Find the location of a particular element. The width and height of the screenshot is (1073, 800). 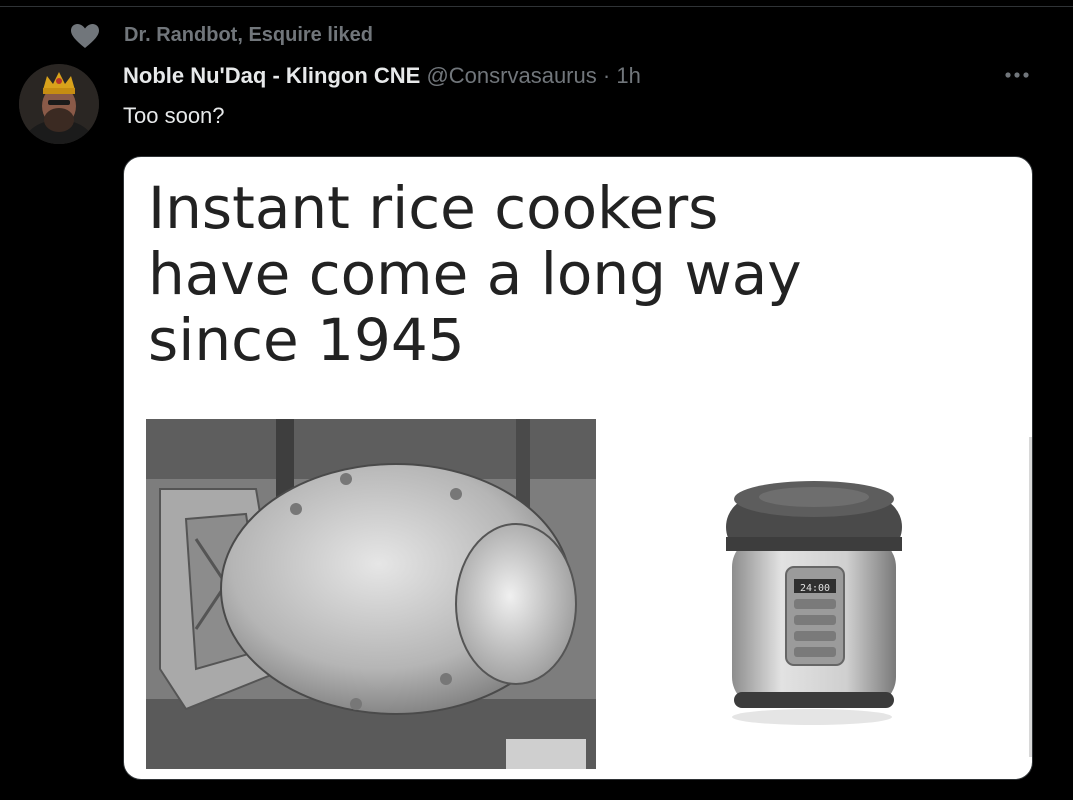

social-context: Dr. Randbot, Esquire liked is located at coordinates (221, 36).